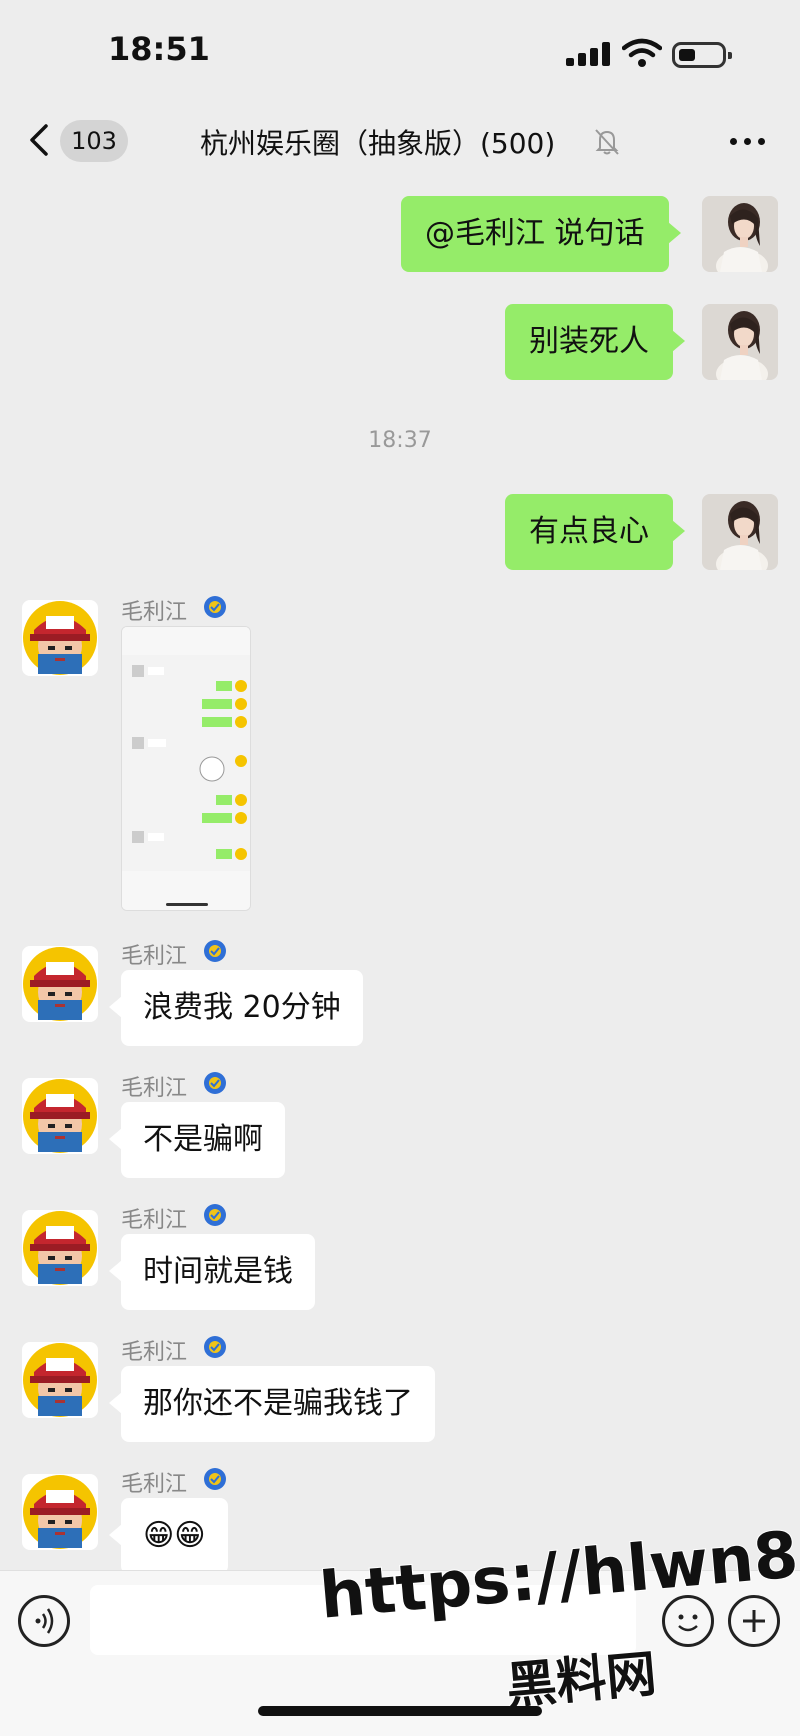 The image size is (800, 1736). I want to click on message-bubble-other: 那你还不是骗我钱了, so click(272, 1404).